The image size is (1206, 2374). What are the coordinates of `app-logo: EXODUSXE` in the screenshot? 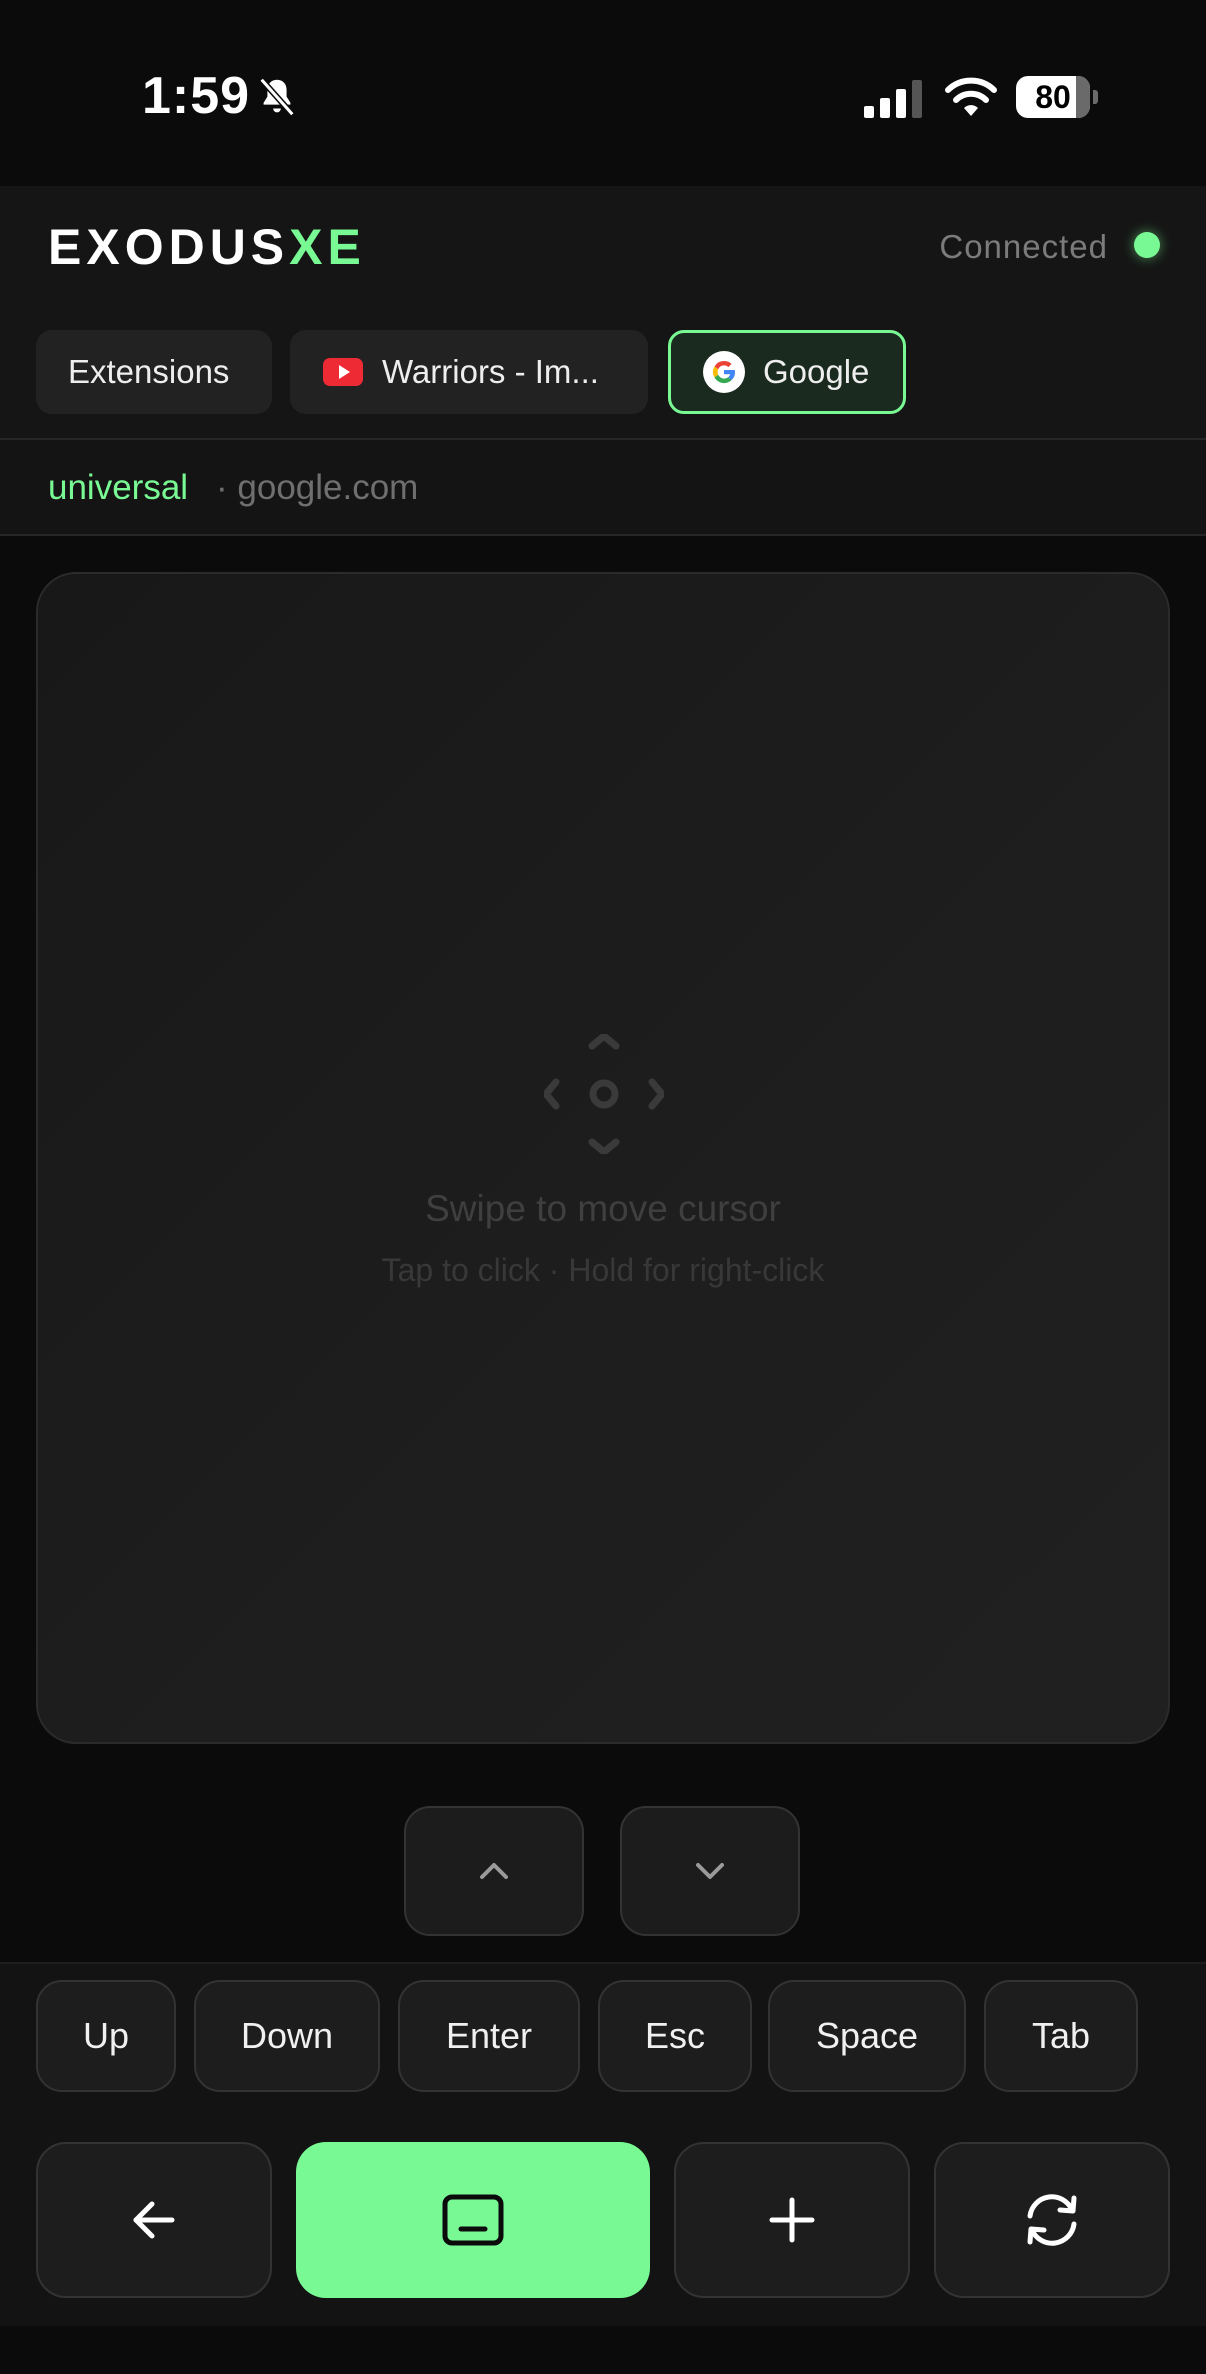 It's located at (207, 247).